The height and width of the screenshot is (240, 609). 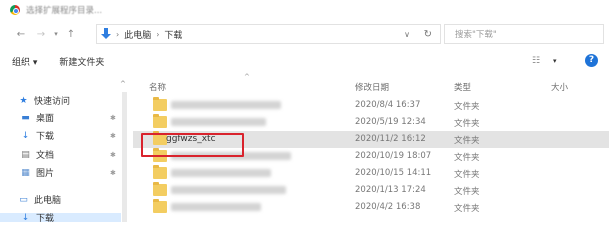 What do you see at coordinates (71, 34) in the screenshot?
I see `up-arrow-icon: ↑` at bounding box center [71, 34].